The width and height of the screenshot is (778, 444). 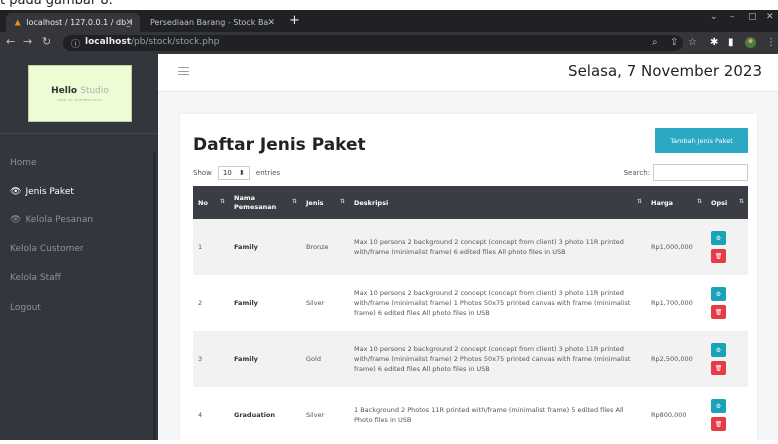 I want to click on logo-text: Hello Studio, so click(x=80, y=91).